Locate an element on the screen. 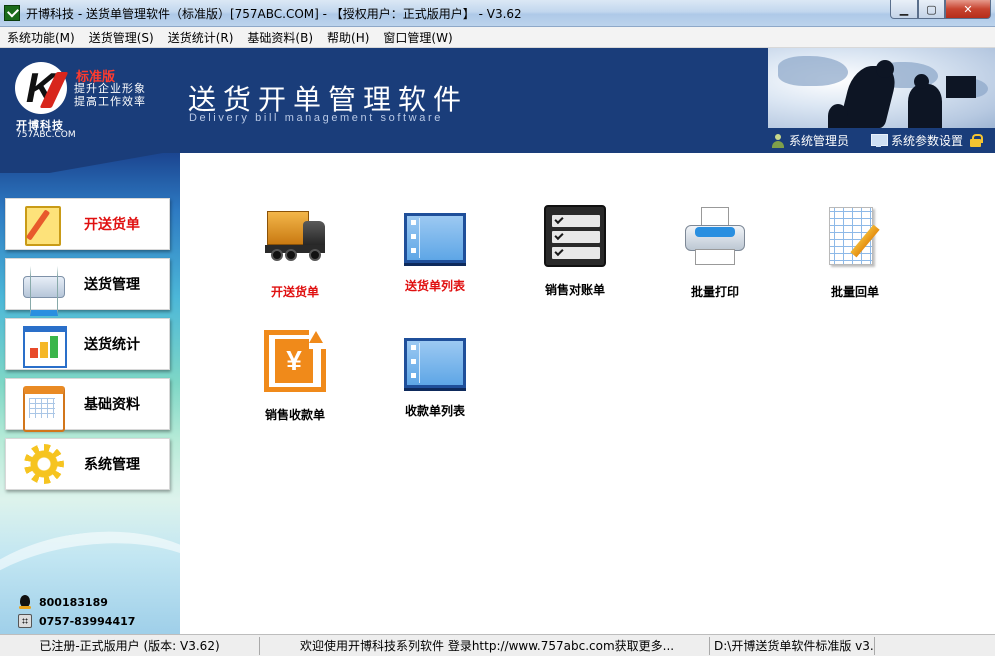 The image size is (995, 656). system-settings-link: 系统参数设置 is located at coordinates (917, 140).